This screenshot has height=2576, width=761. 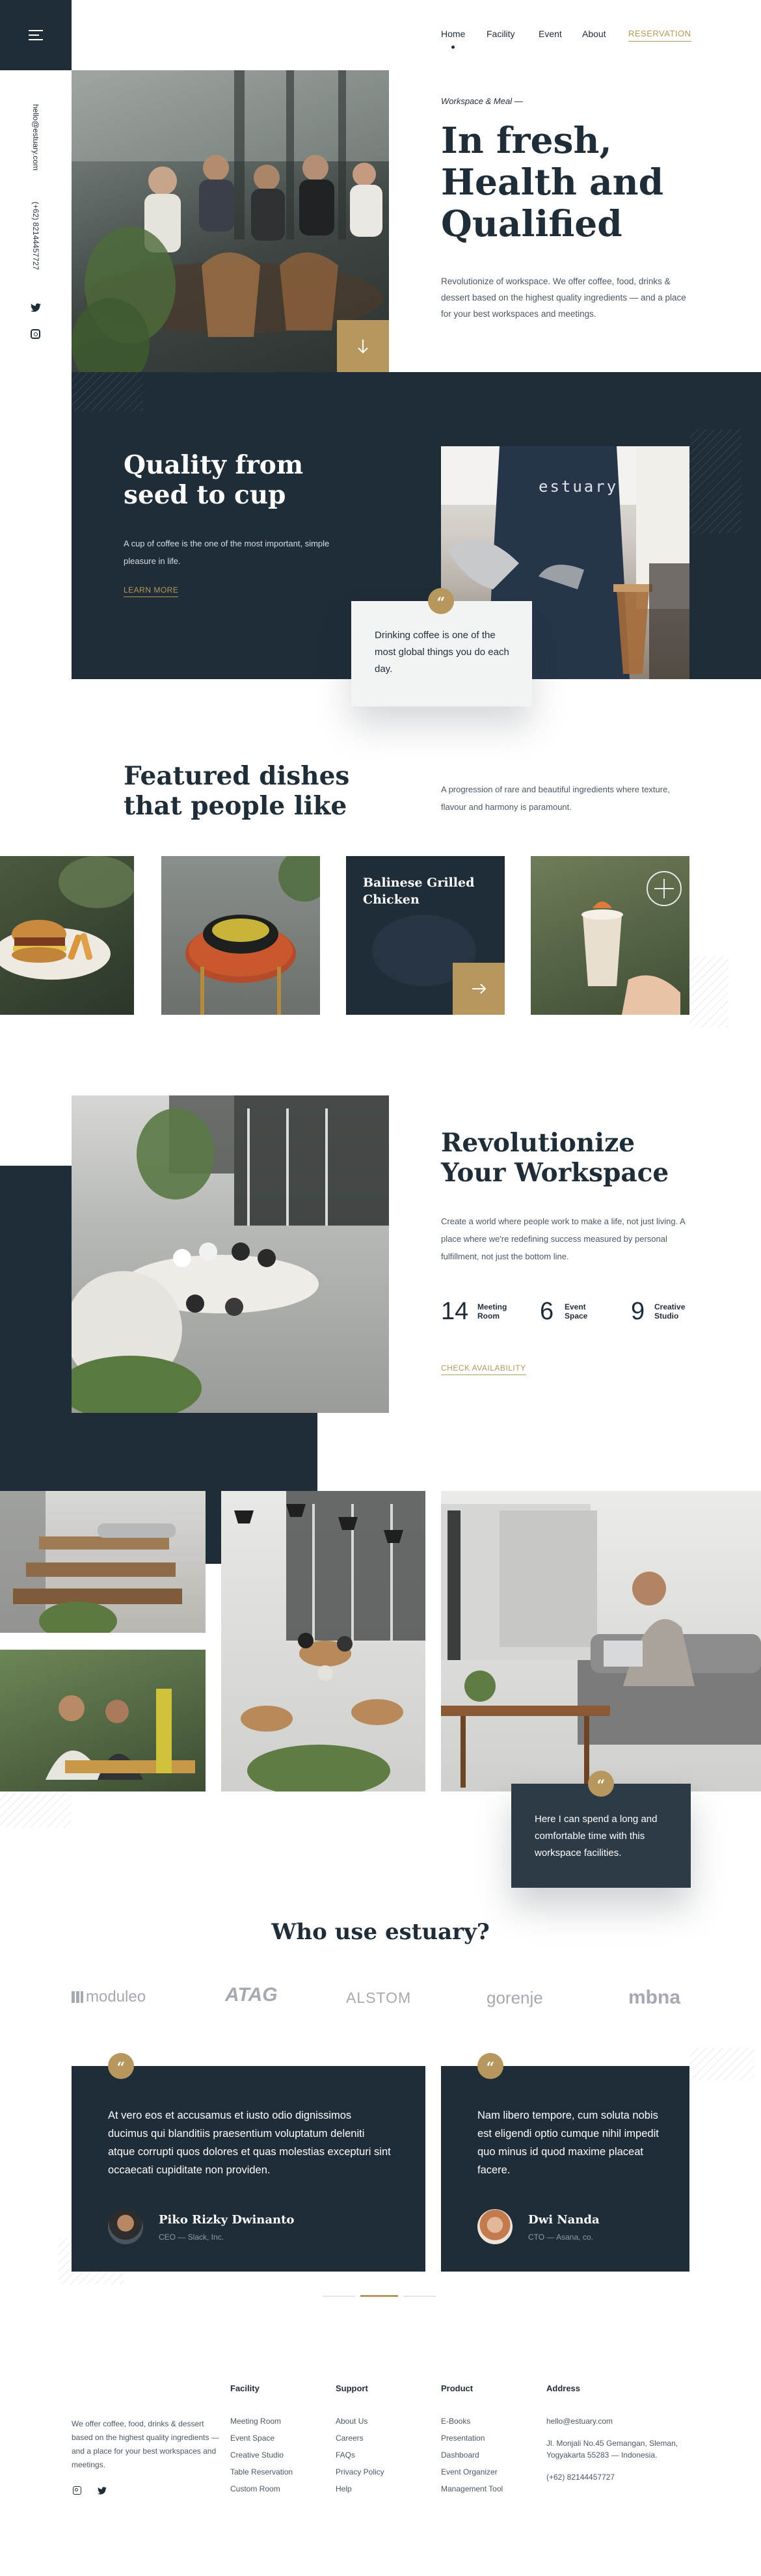 I want to click on client-logo-moduleo: moduleo, so click(x=109, y=1997).